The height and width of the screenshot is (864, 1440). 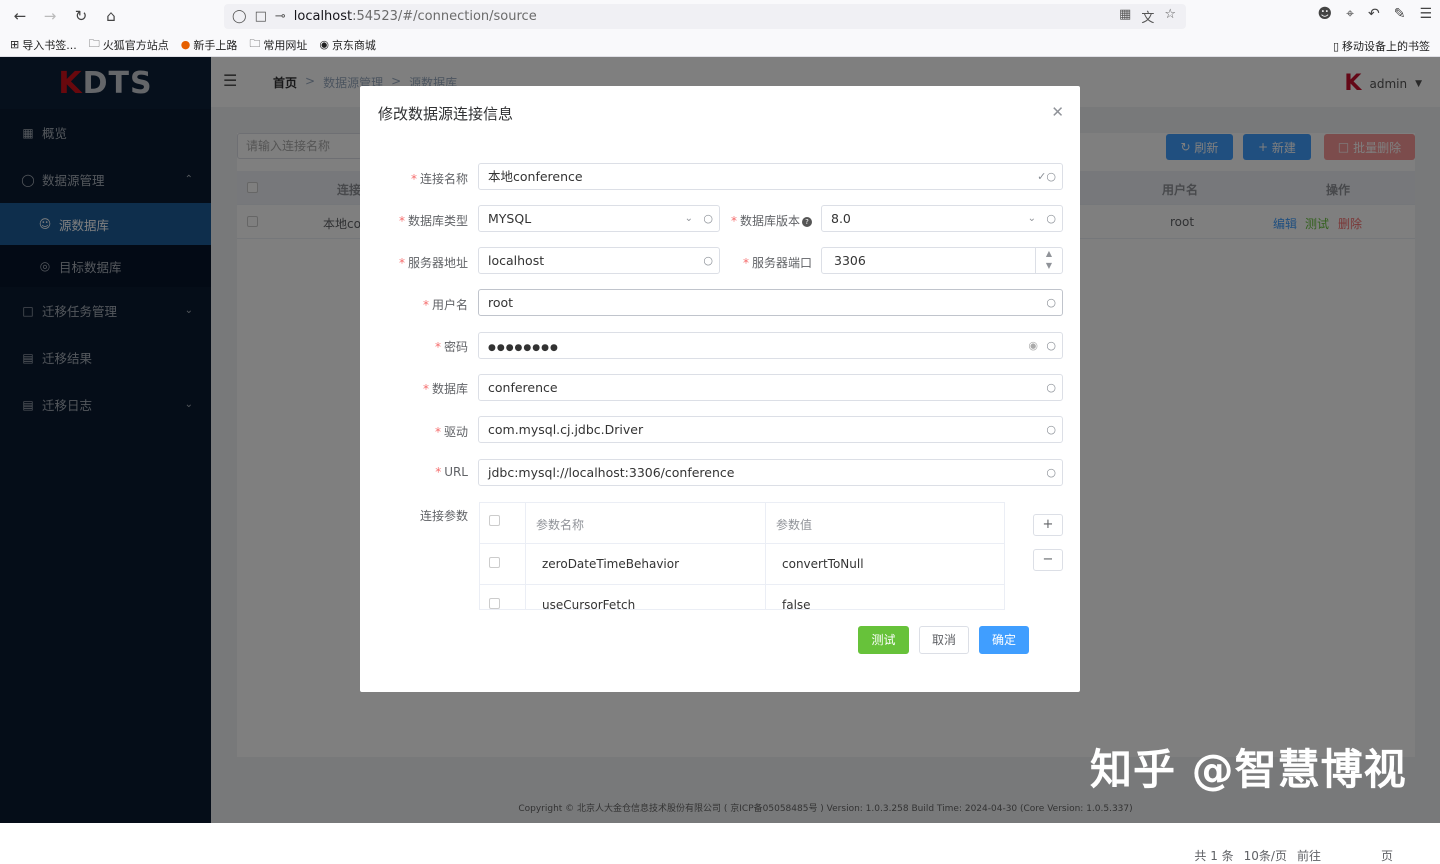 What do you see at coordinates (1147, 16) in the screenshot?
I see `translate-icon: 文` at bounding box center [1147, 16].